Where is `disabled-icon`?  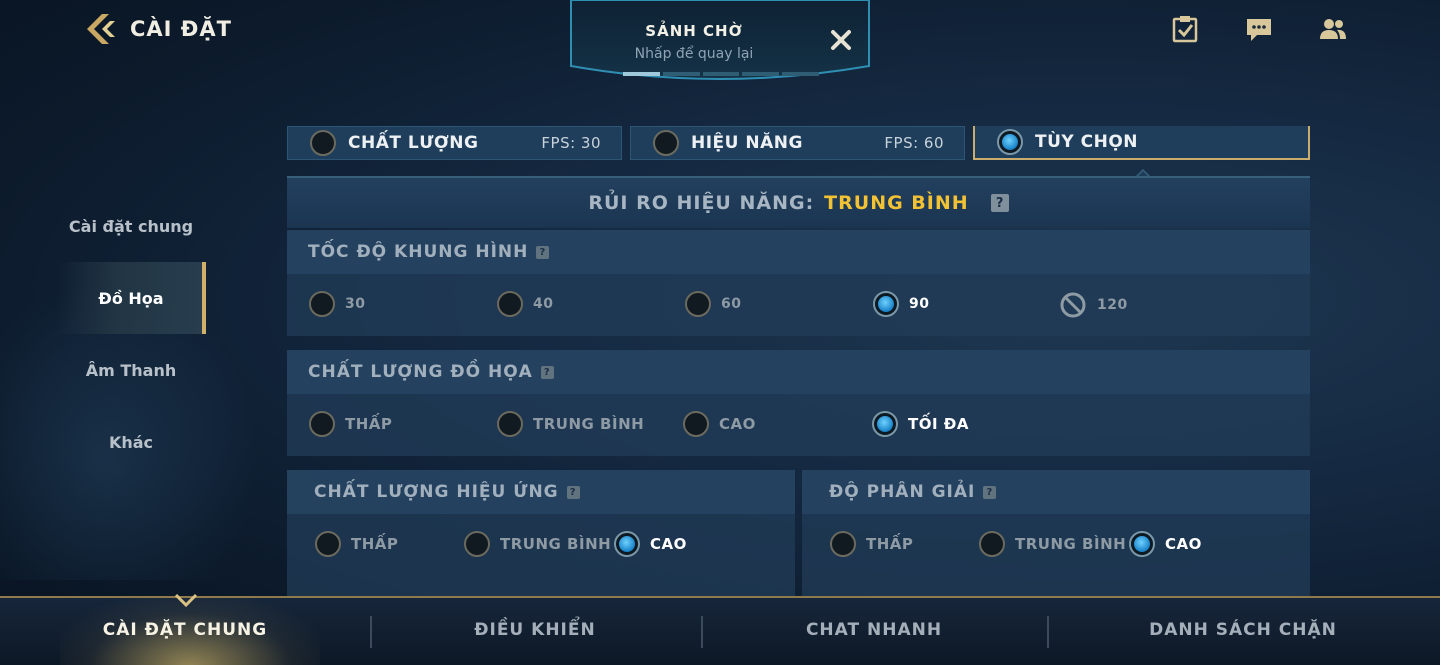 disabled-icon is located at coordinates (1073, 305).